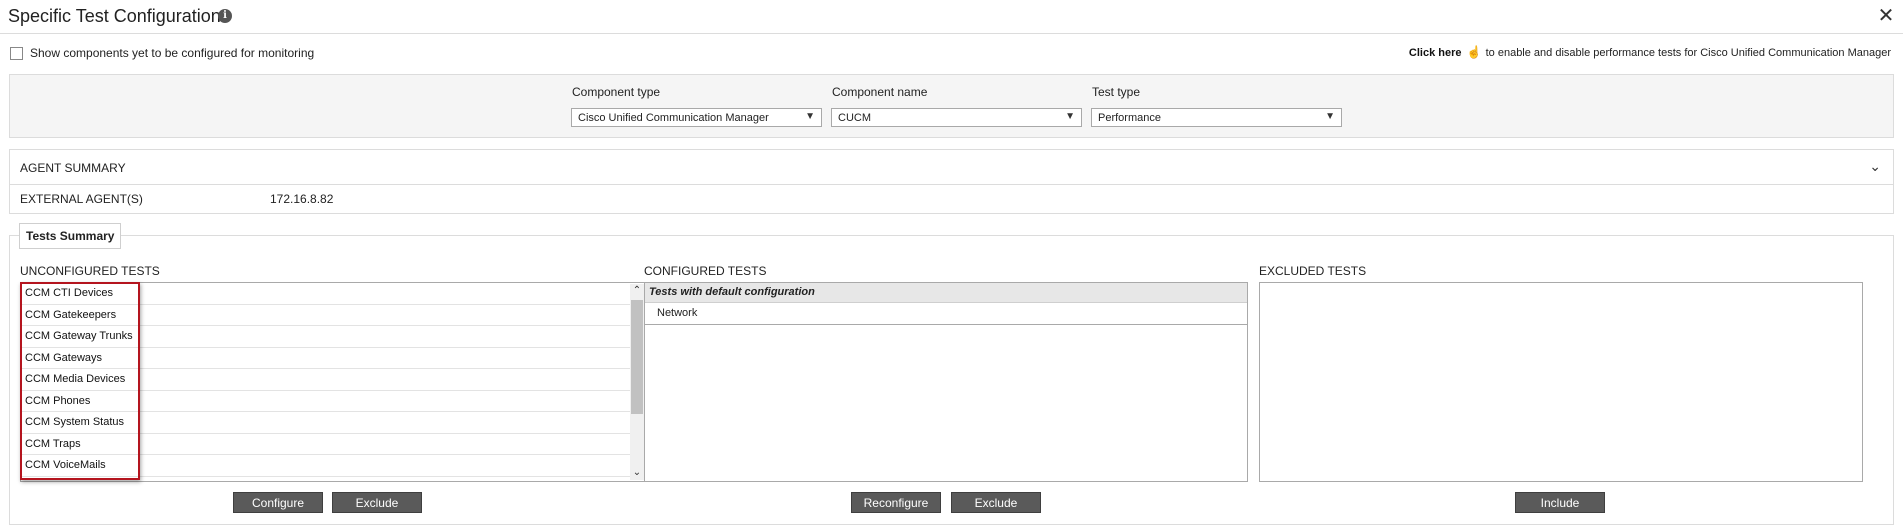 The image size is (1903, 526). I want to click on list-item: CCM Traps, so click(325, 444).